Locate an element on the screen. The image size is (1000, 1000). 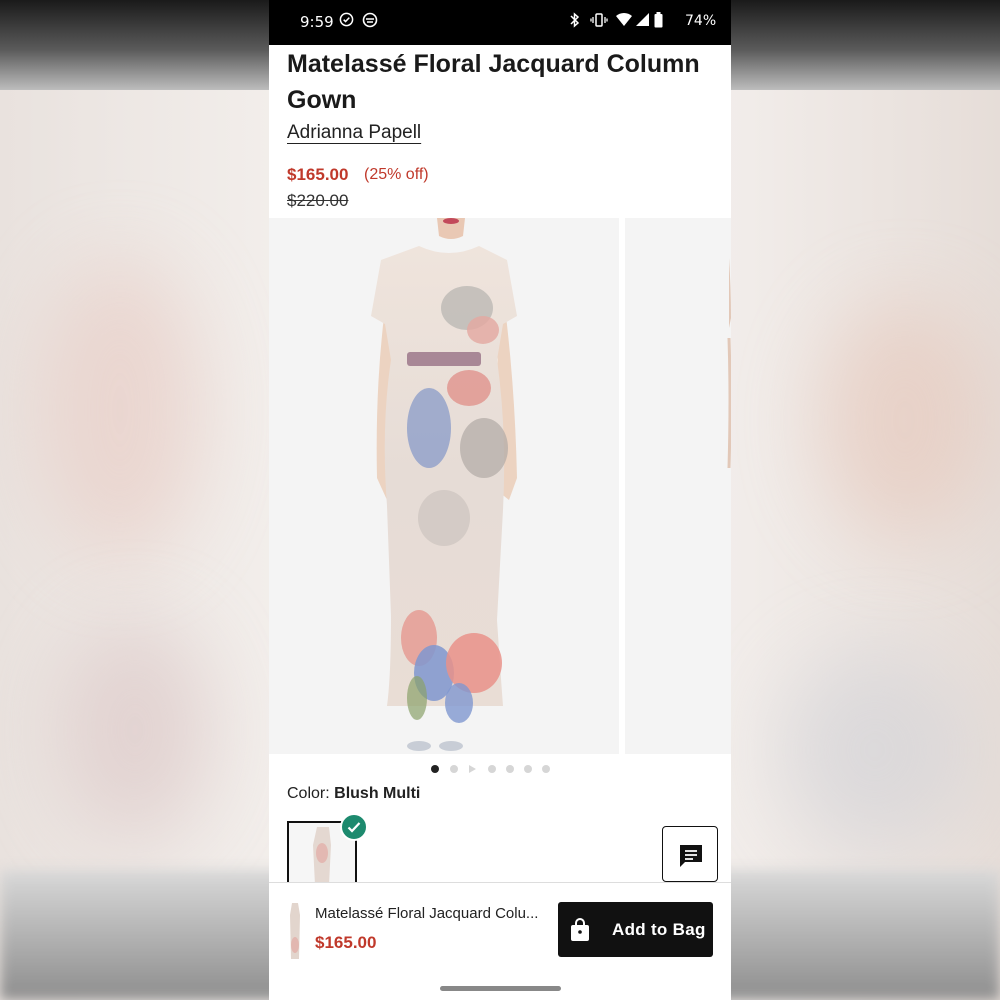
status-time: 9:59 is located at coordinates (317, 22).